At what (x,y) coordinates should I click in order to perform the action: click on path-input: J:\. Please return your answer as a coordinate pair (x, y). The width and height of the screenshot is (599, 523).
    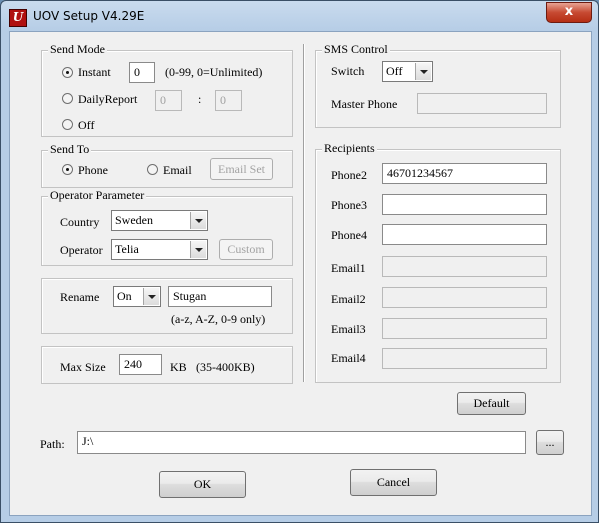
    Looking at the image, I should click on (301, 442).